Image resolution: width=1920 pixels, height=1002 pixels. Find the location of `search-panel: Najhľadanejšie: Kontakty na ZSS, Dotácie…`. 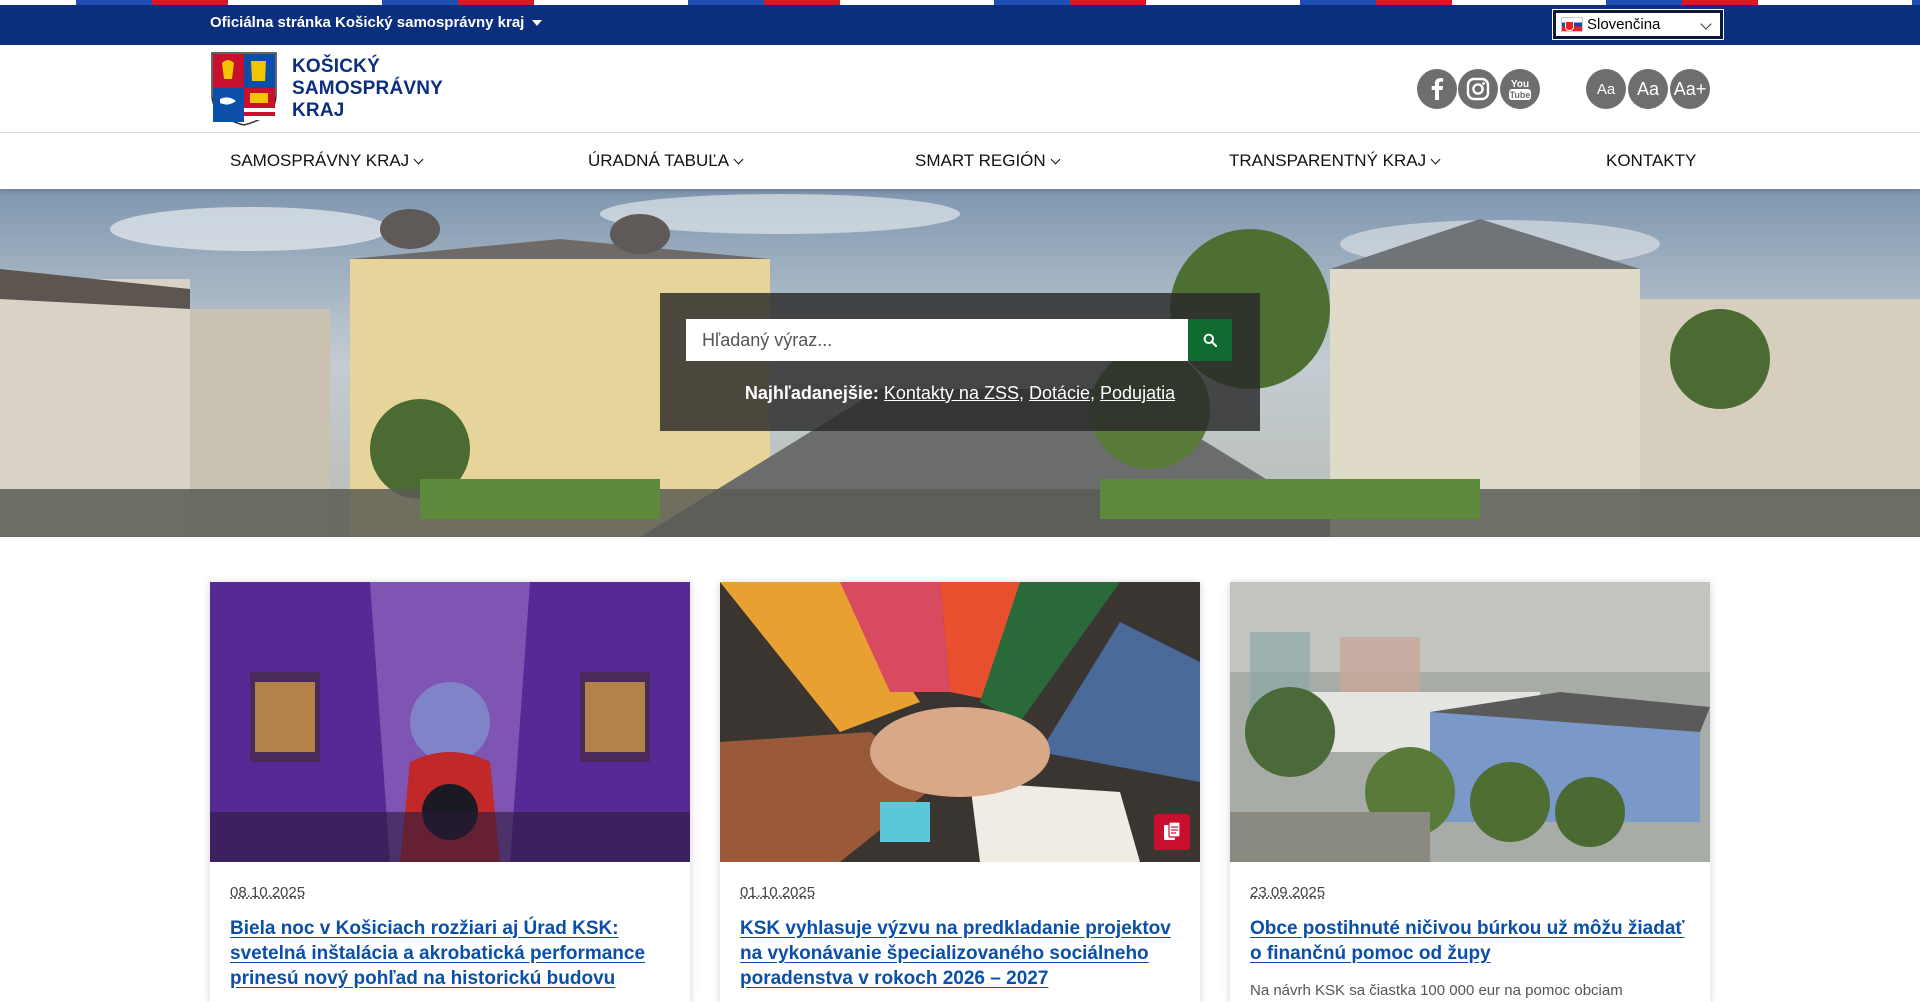

search-panel: Najhľadanejšie: Kontakty na ZSS, Dotácie… is located at coordinates (960, 362).